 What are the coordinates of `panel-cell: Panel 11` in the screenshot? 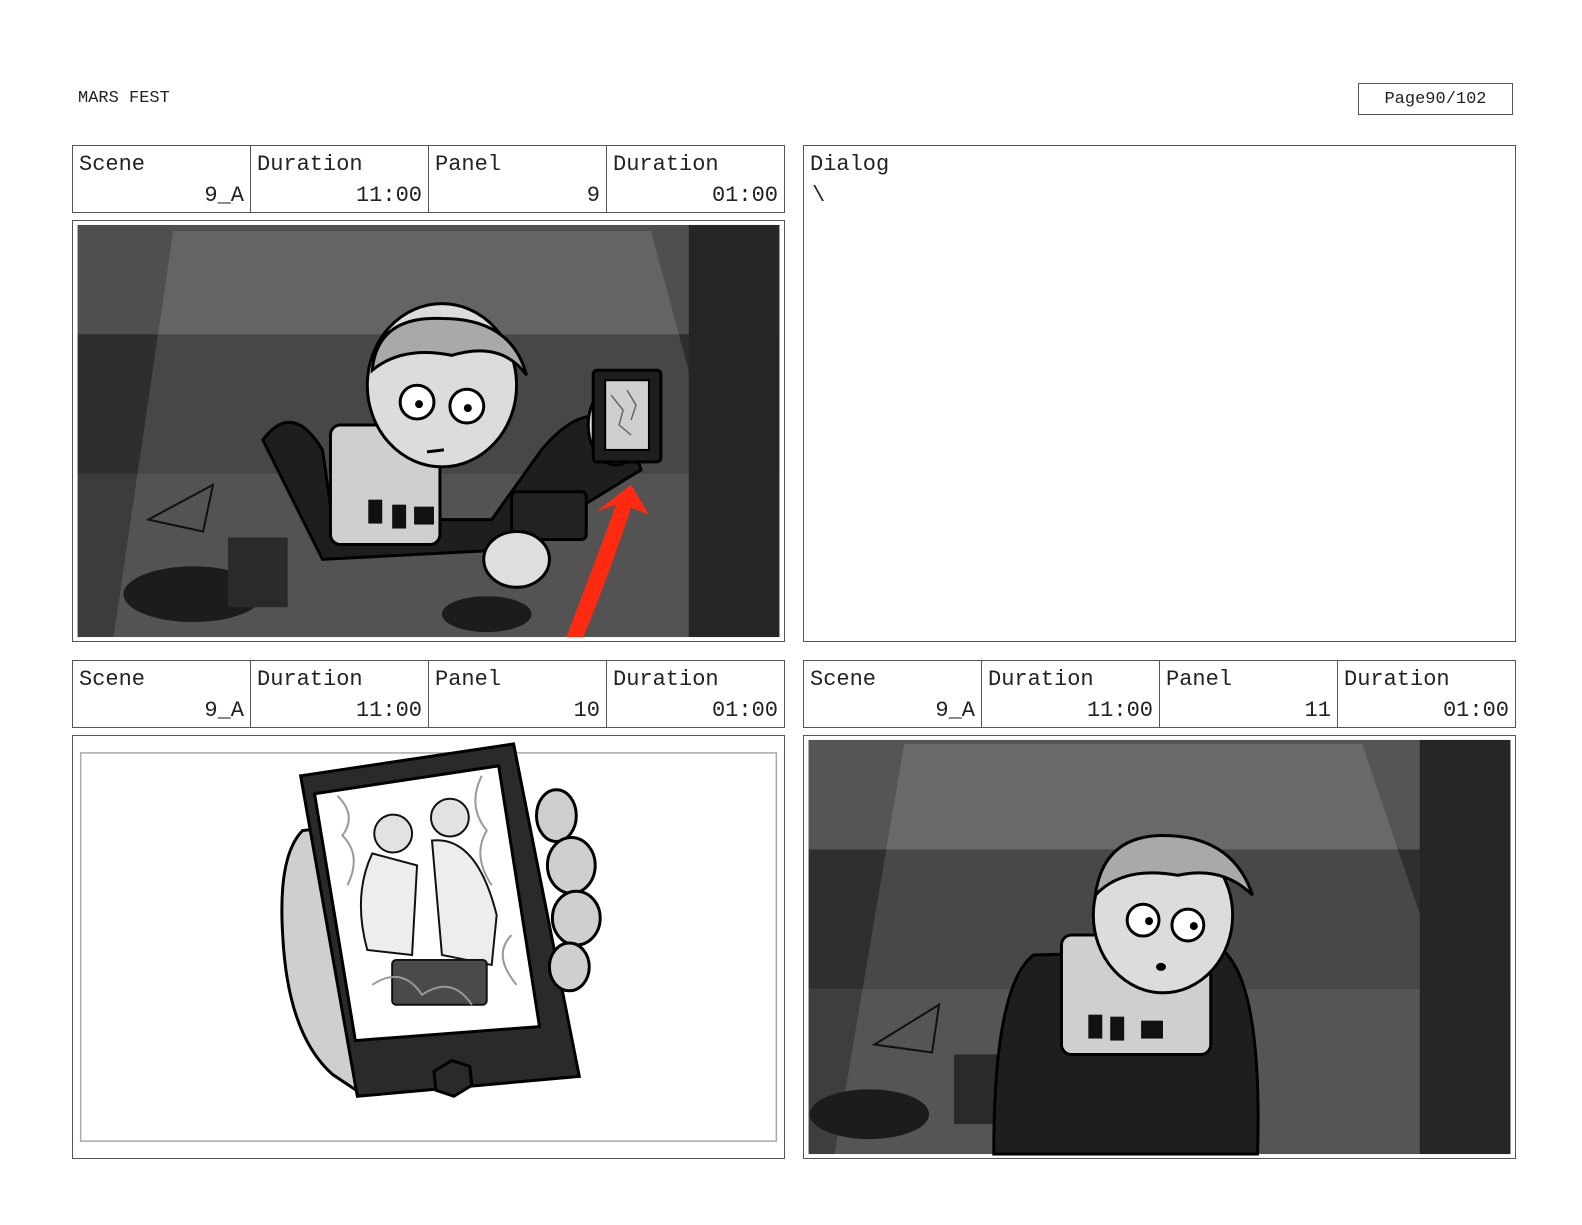 It's located at (1248, 694).